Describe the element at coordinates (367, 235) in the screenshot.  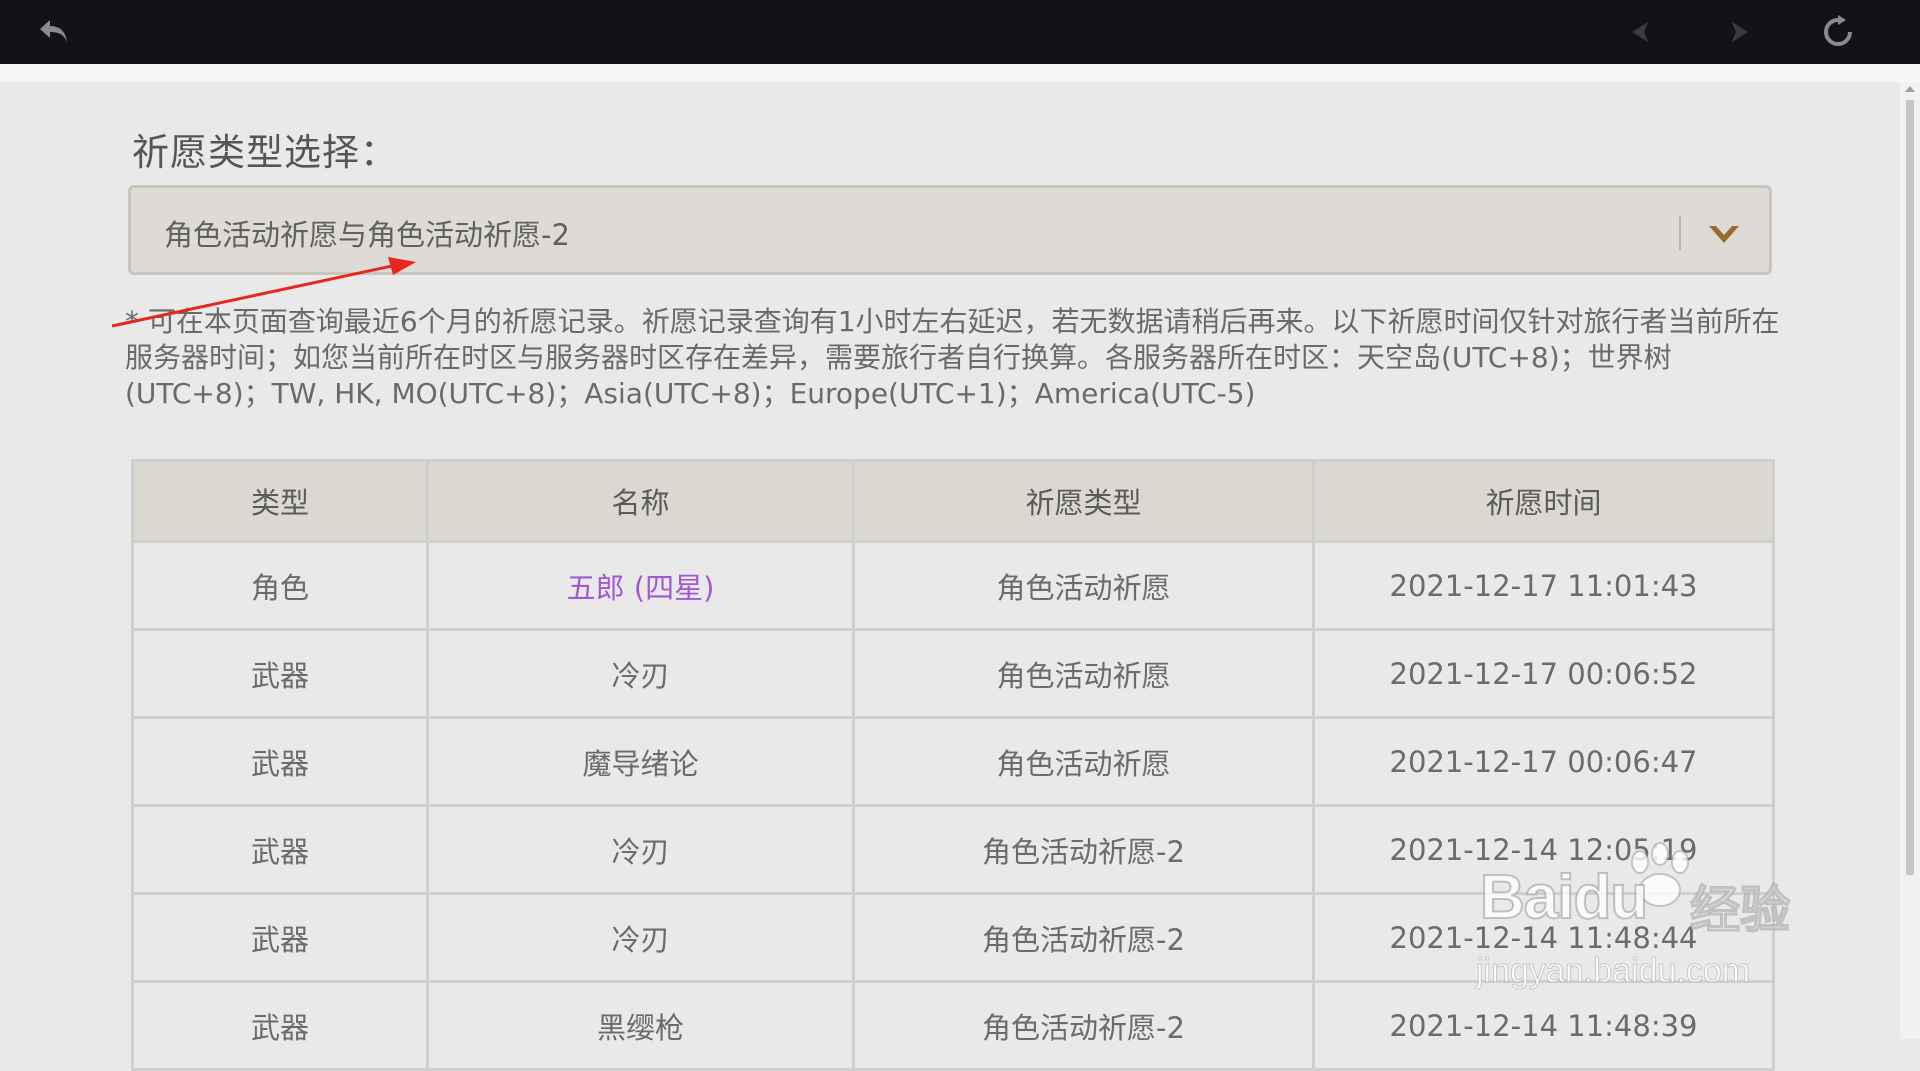
I see `wish-type-selected-value: 角色活动祈愿与角色活动祈愿-2` at that location.